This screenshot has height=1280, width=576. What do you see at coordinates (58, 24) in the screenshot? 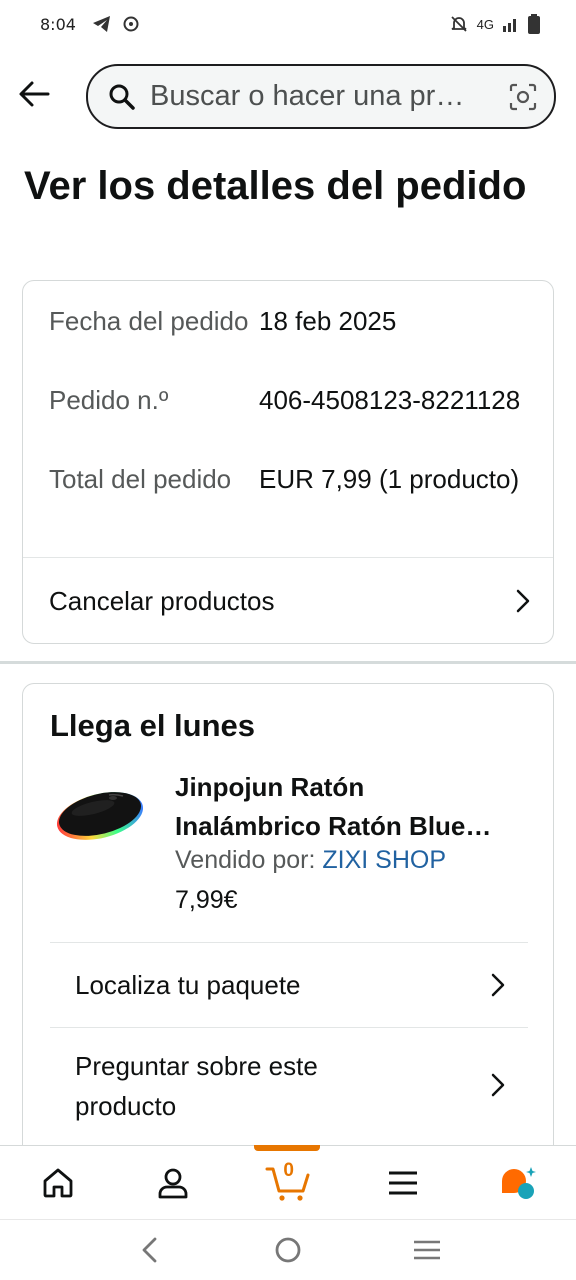
I see `status-time: 8:04` at bounding box center [58, 24].